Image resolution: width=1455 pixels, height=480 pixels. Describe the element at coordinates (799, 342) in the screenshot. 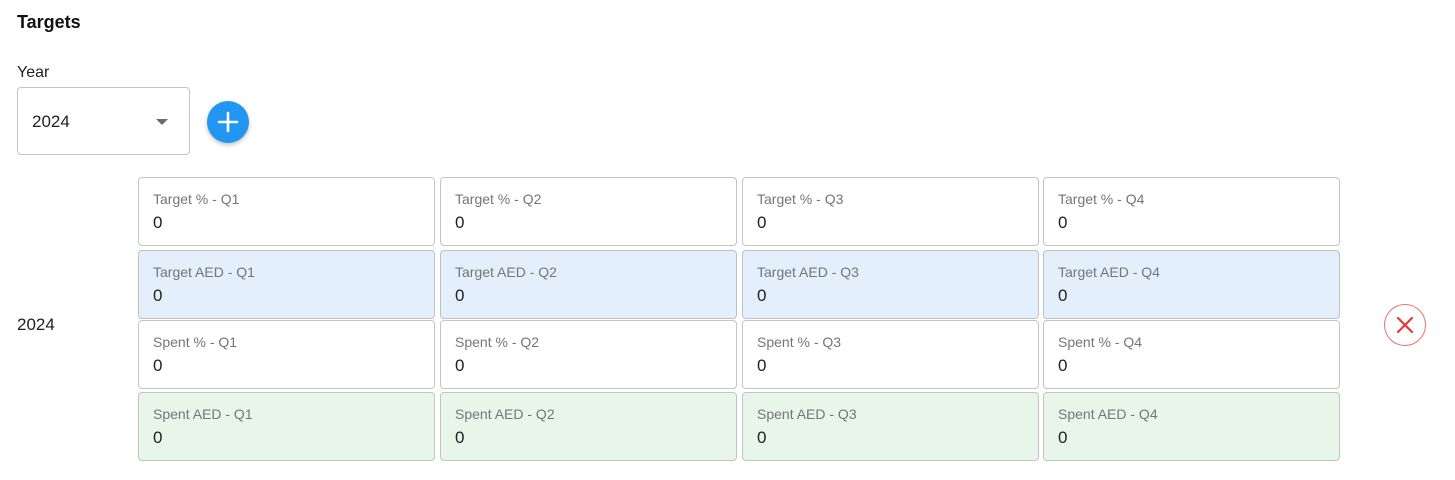

I see `field-label: Spent % - Q3` at that location.